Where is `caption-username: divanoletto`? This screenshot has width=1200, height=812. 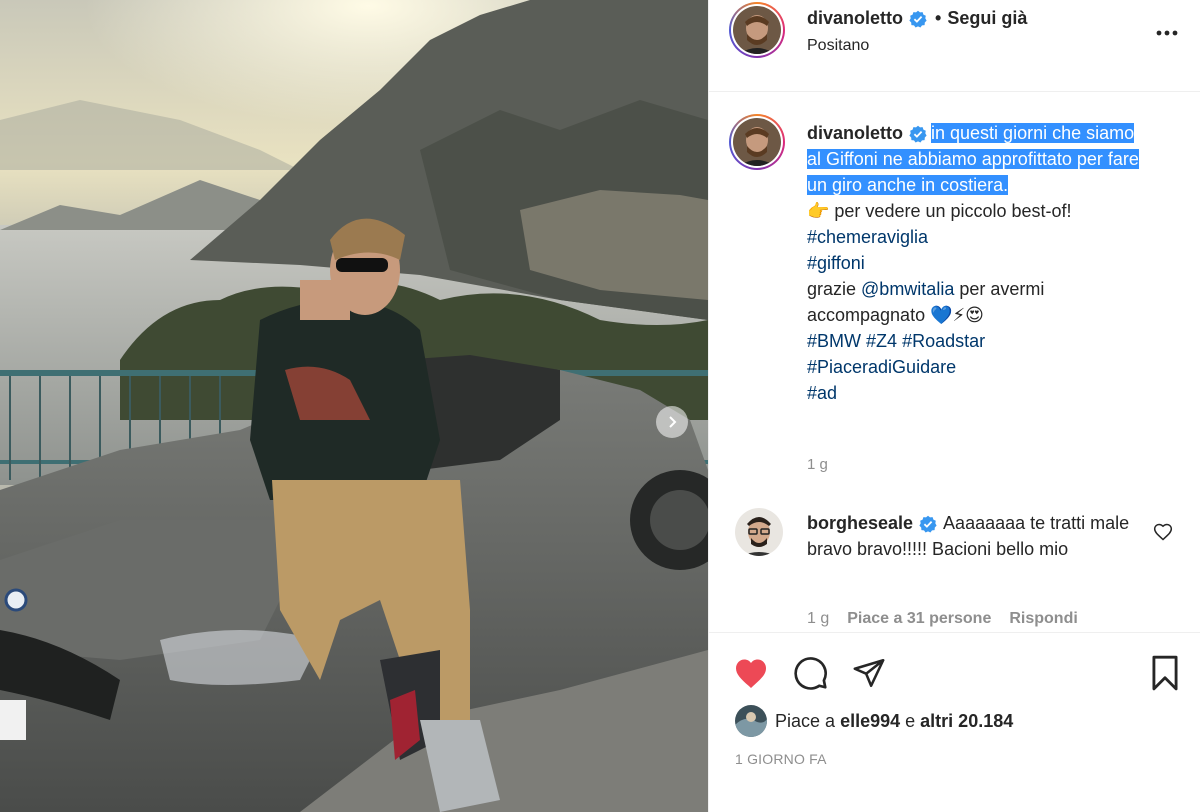
caption-username: divanoletto is located at coordinates (855, 133).